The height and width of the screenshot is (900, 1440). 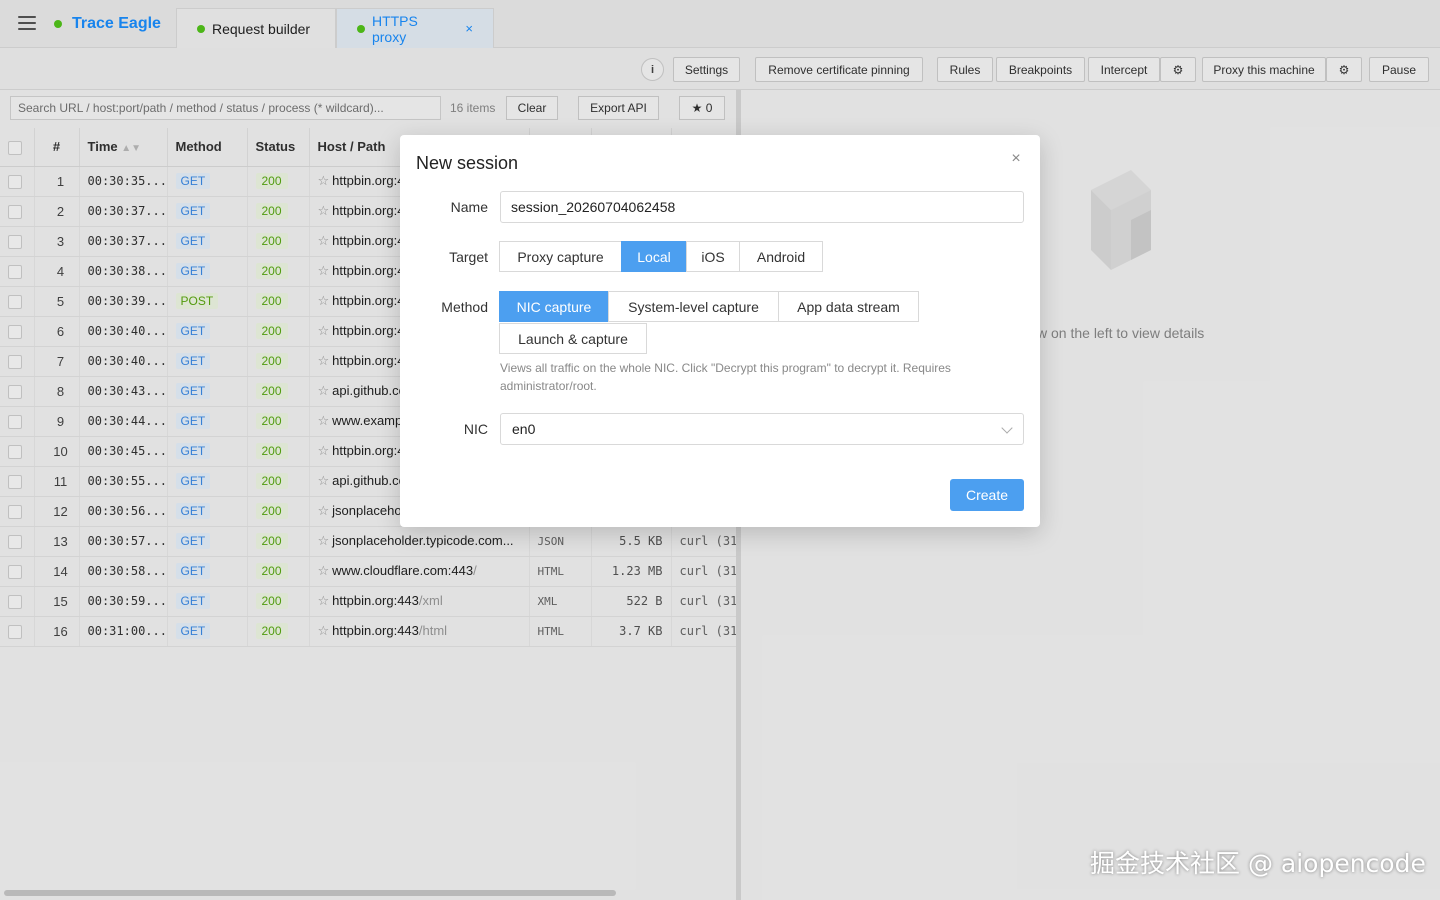 What do you see at coordinates (762, 207) in the screenshot?
I see `session-name-field` at bounding box center [762, 207].